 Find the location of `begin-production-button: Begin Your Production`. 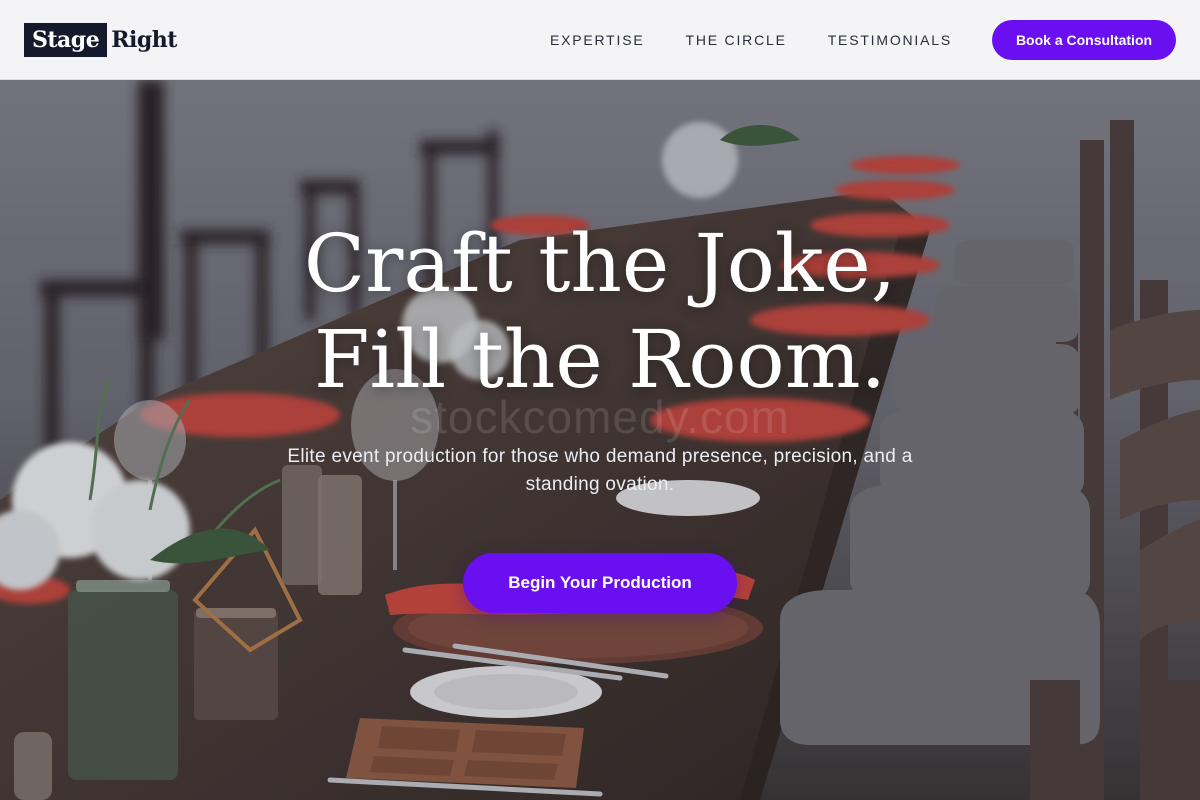

begin-production-button: Begin Your Production is located at coordinates (600, 583).